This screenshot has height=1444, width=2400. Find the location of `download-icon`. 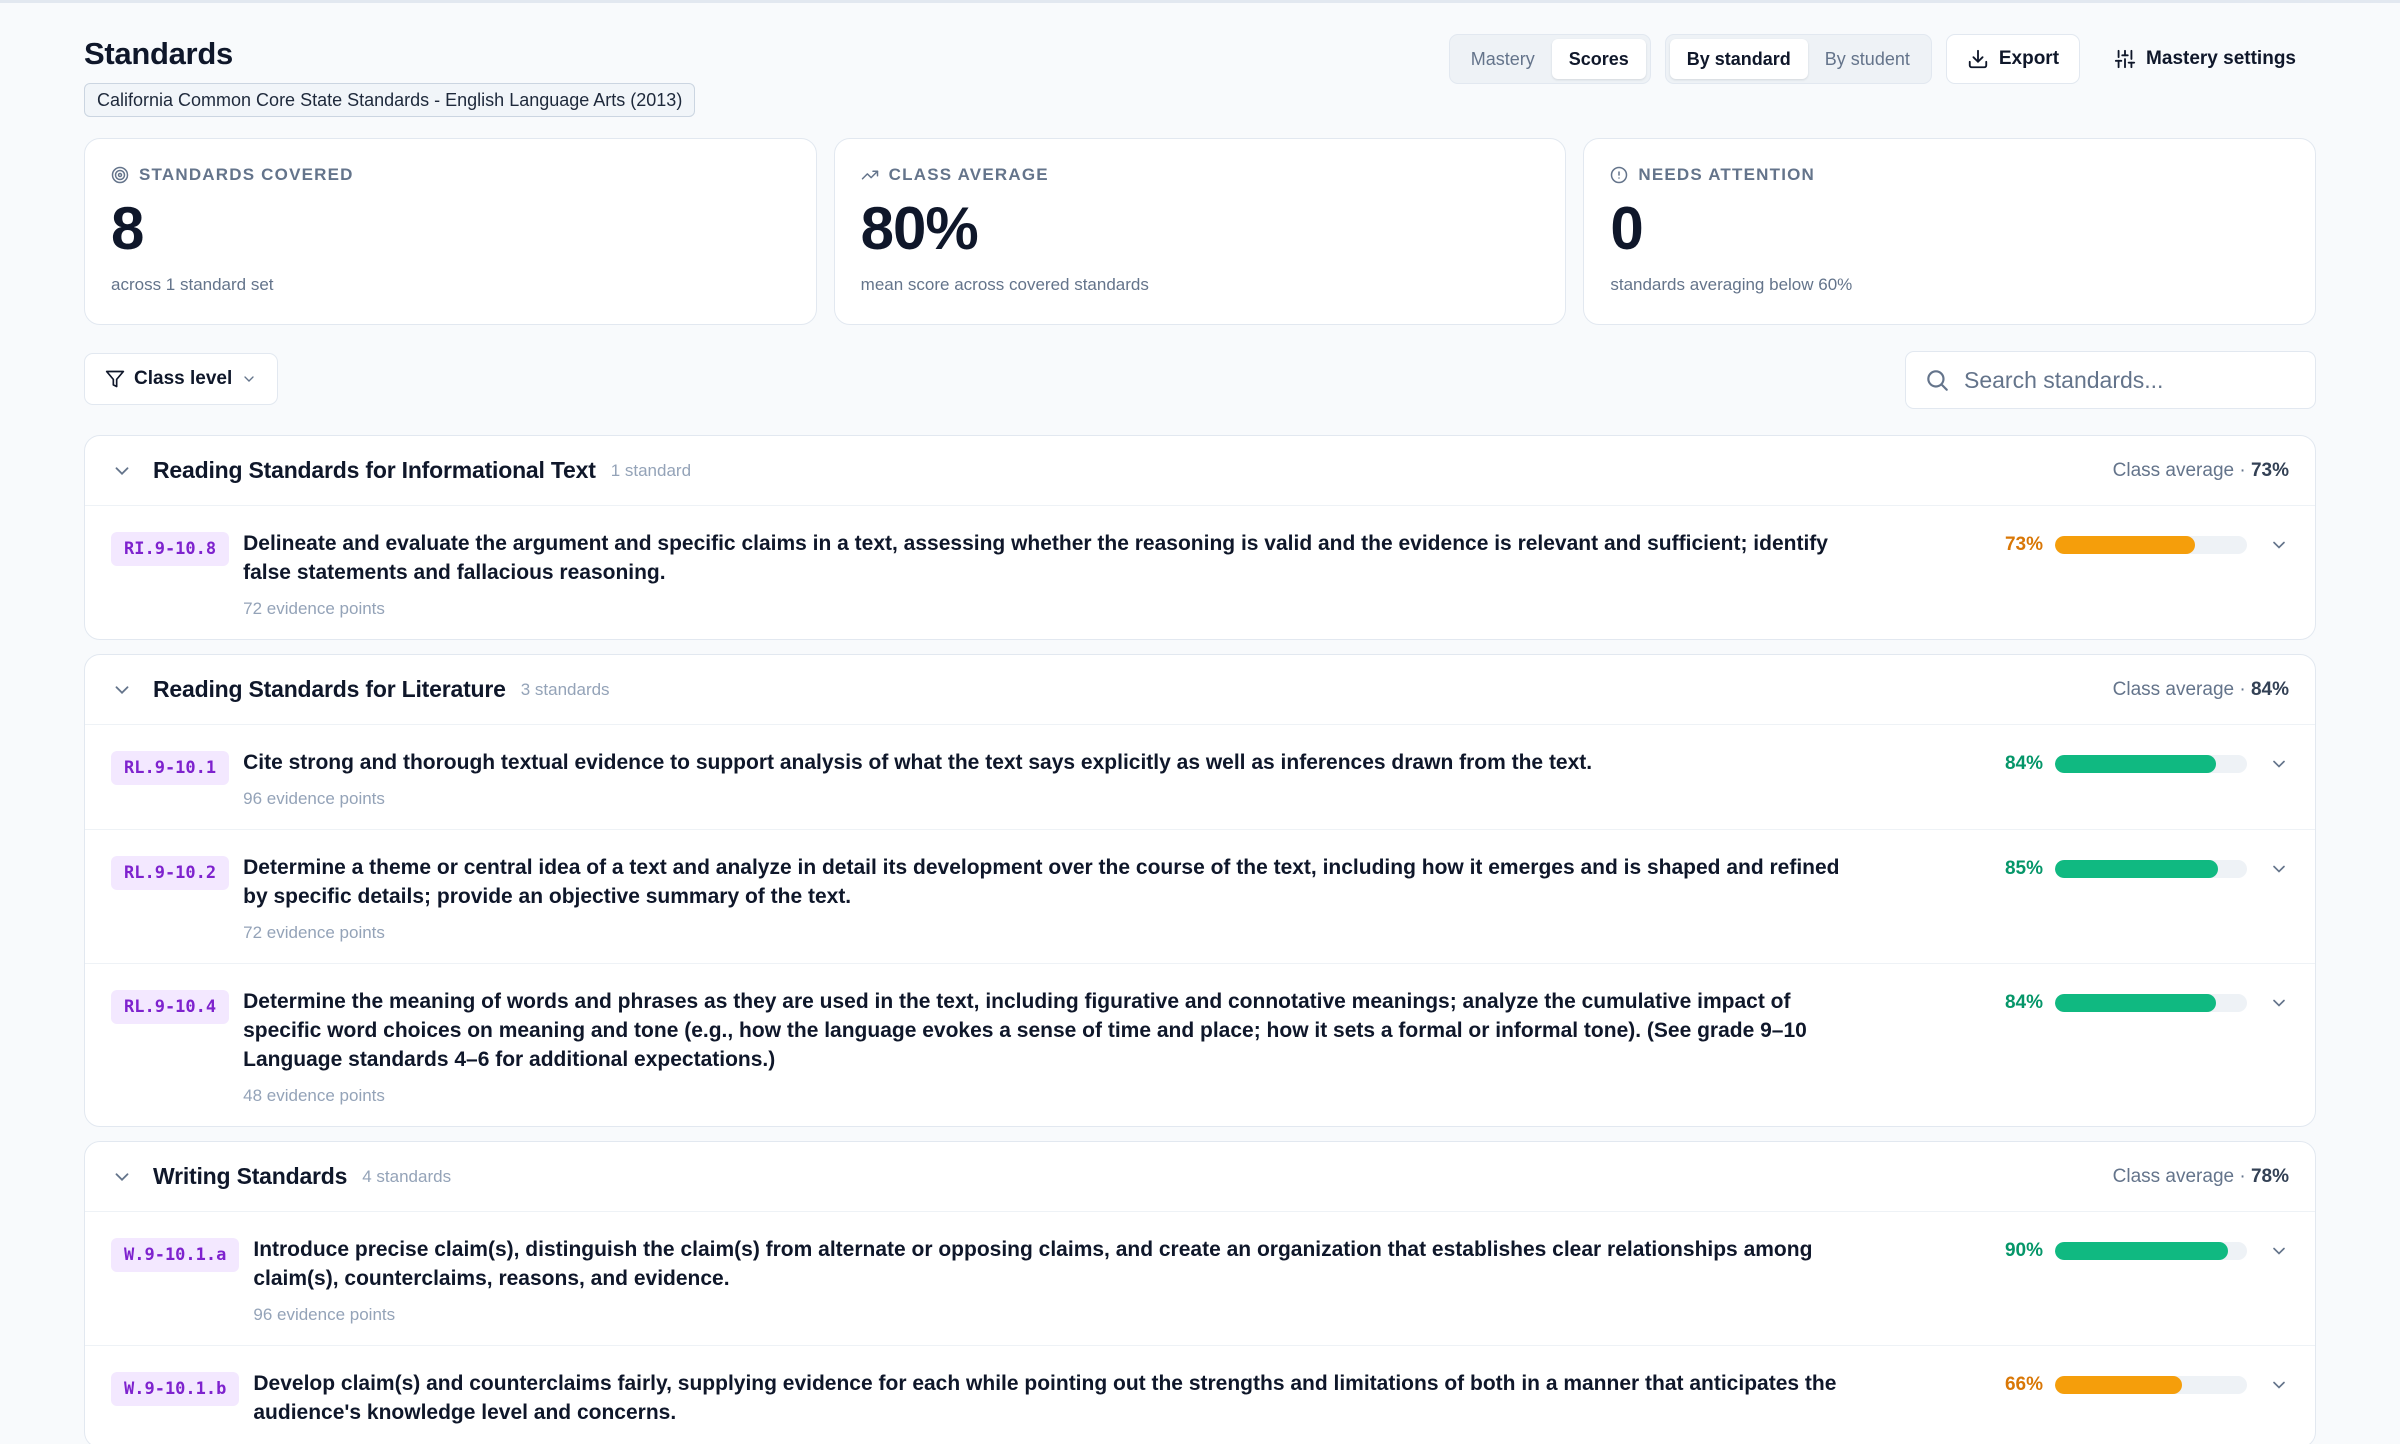

download-icon is located at coordinates (1978, 59).